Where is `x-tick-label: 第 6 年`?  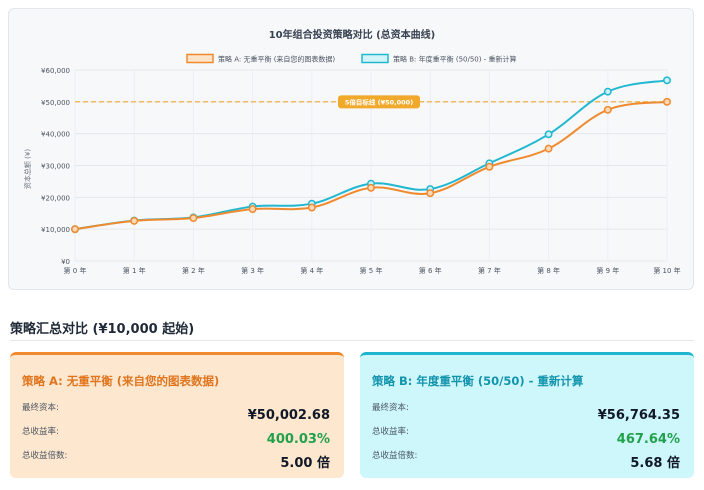
x-tick-label: 第 6 年 is located at coordinates (430, 270).